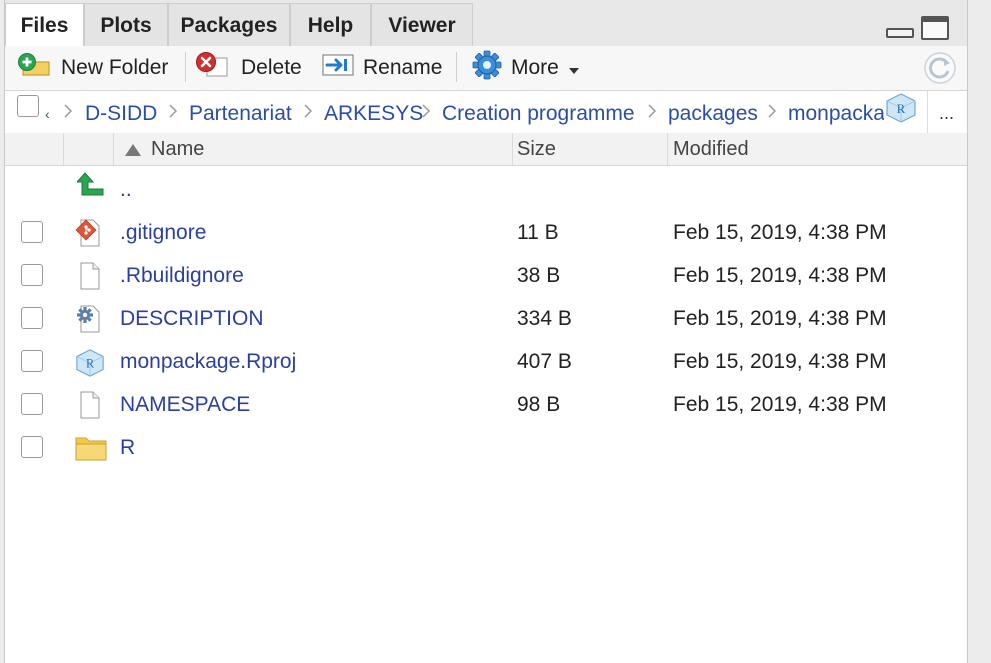 Image resolution: width=991 pixels, height=663 pixels. I want to click on column-header-size: Size, so click(536, 149).